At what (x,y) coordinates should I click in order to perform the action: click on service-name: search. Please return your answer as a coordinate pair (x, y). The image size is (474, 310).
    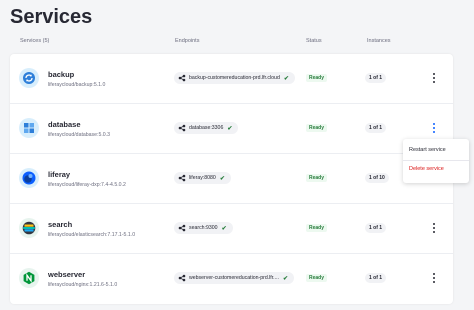
    Looking at the image, I should click on (60, 224).